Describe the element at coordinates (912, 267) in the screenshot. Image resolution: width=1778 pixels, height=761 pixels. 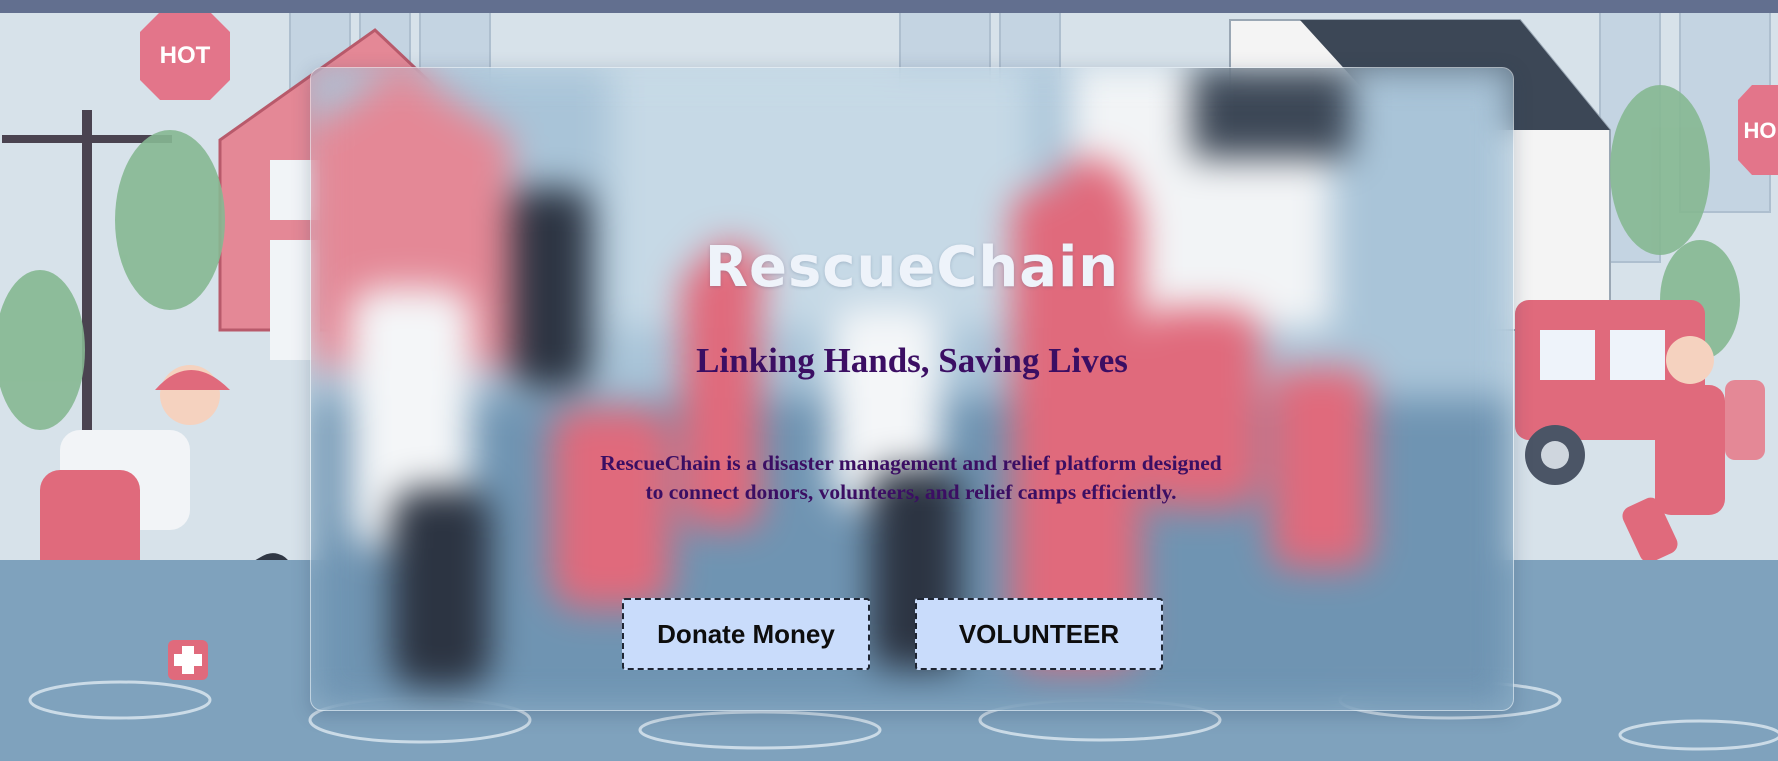
I see `app-title: RescueChain` at that location.